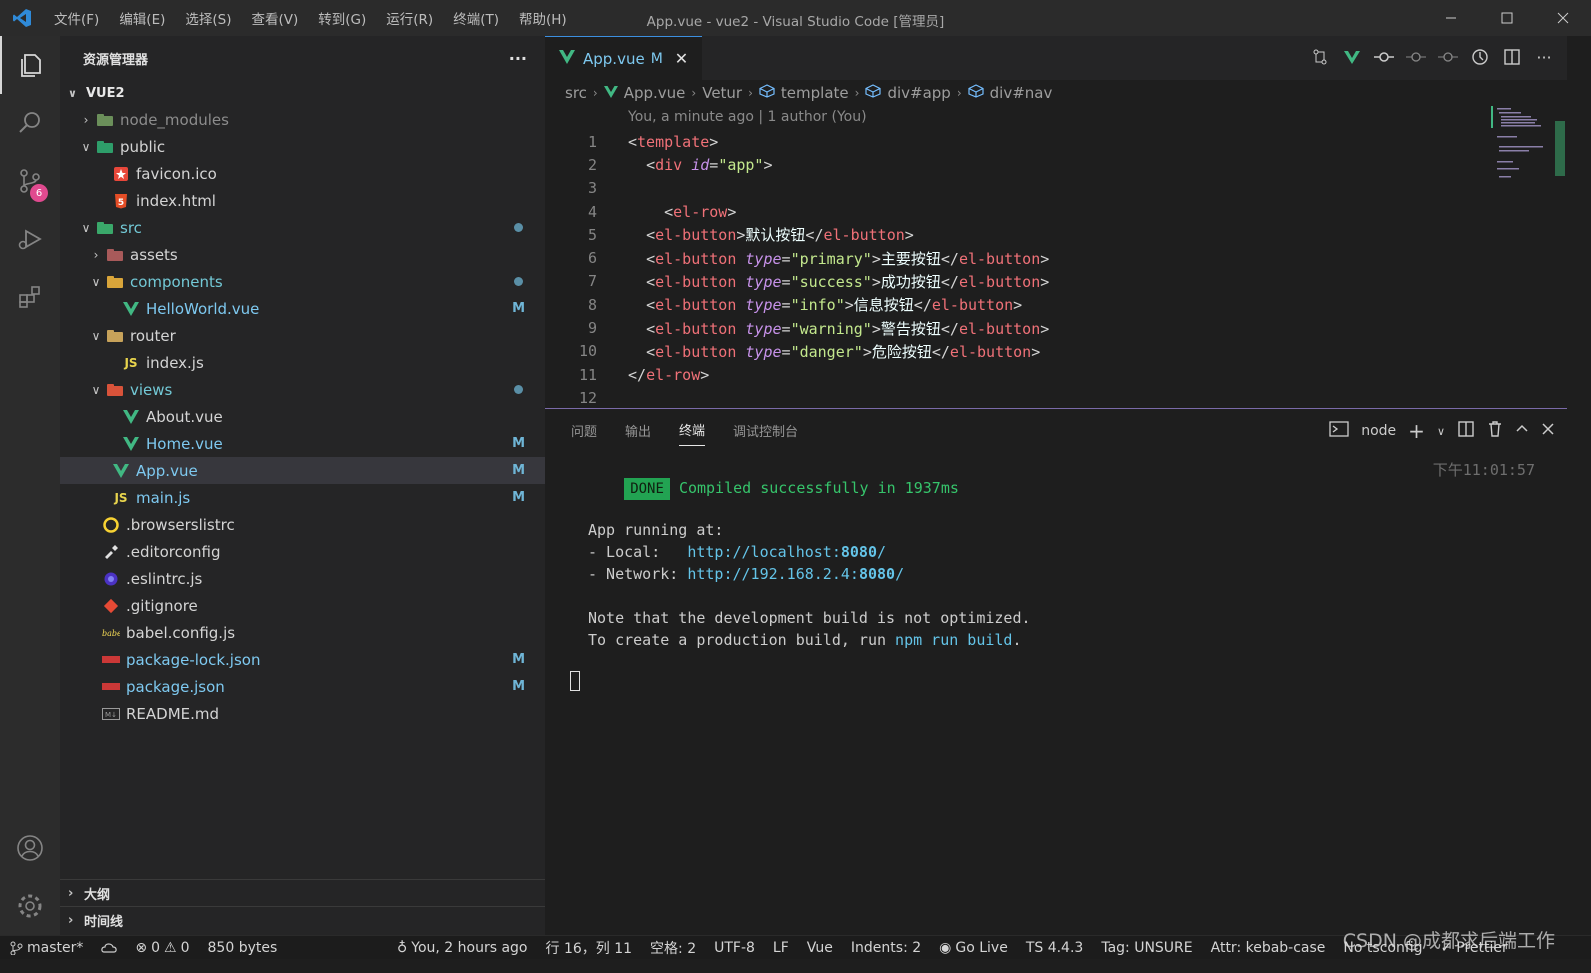 Image resolution: width=1591 pixels, height=973 pixels. What do you see at coordinates (1512, 57) in the screenshot?
I see `split-editor-icon` at bounding box center [1512, 57].